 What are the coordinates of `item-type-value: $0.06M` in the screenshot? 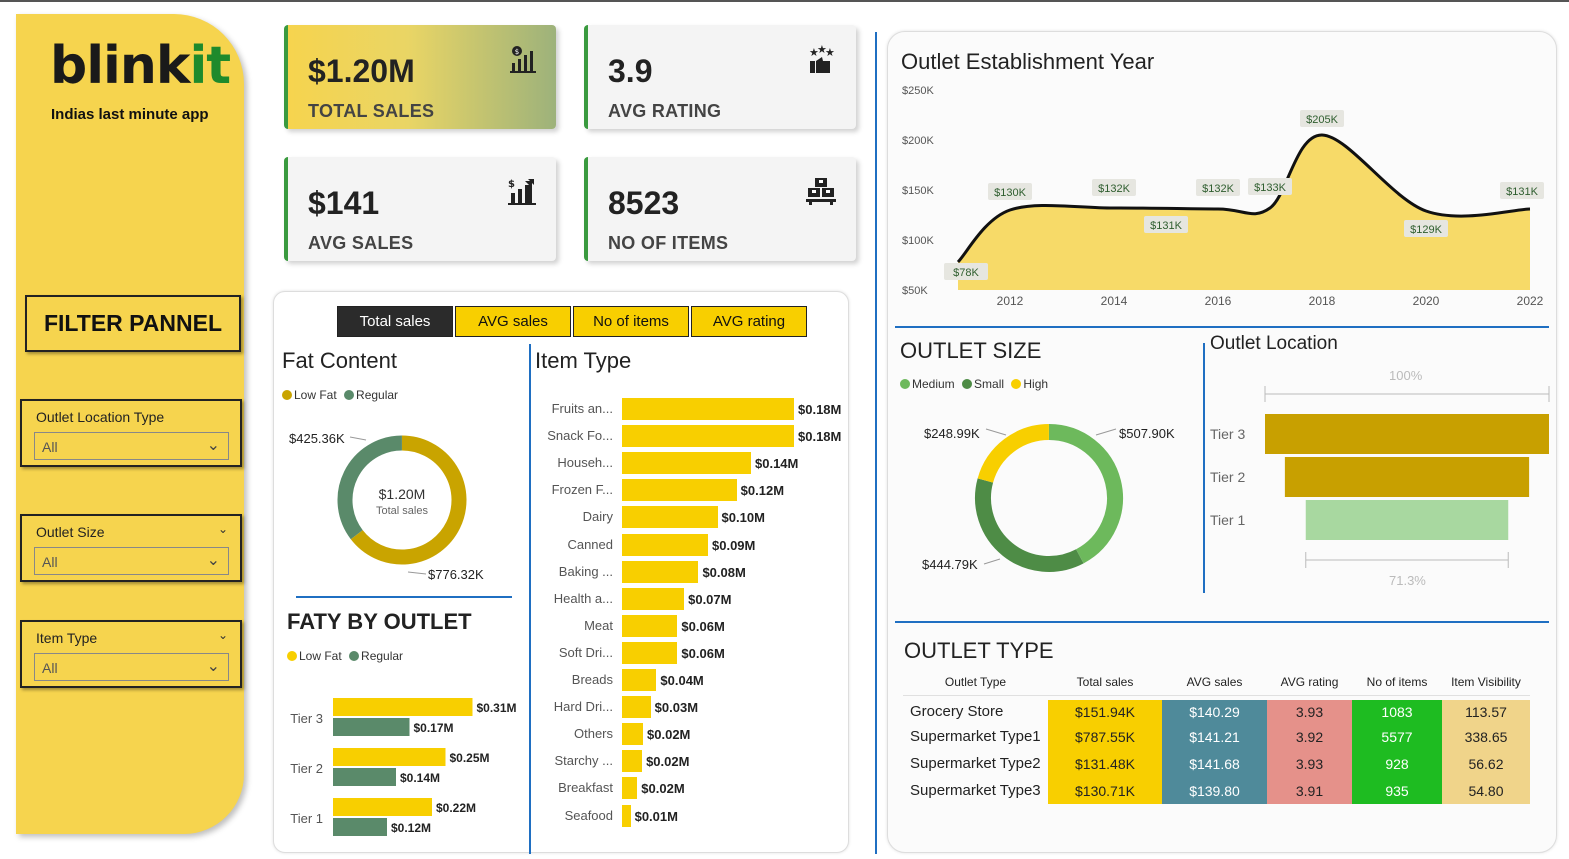 It's located at (703, 653).